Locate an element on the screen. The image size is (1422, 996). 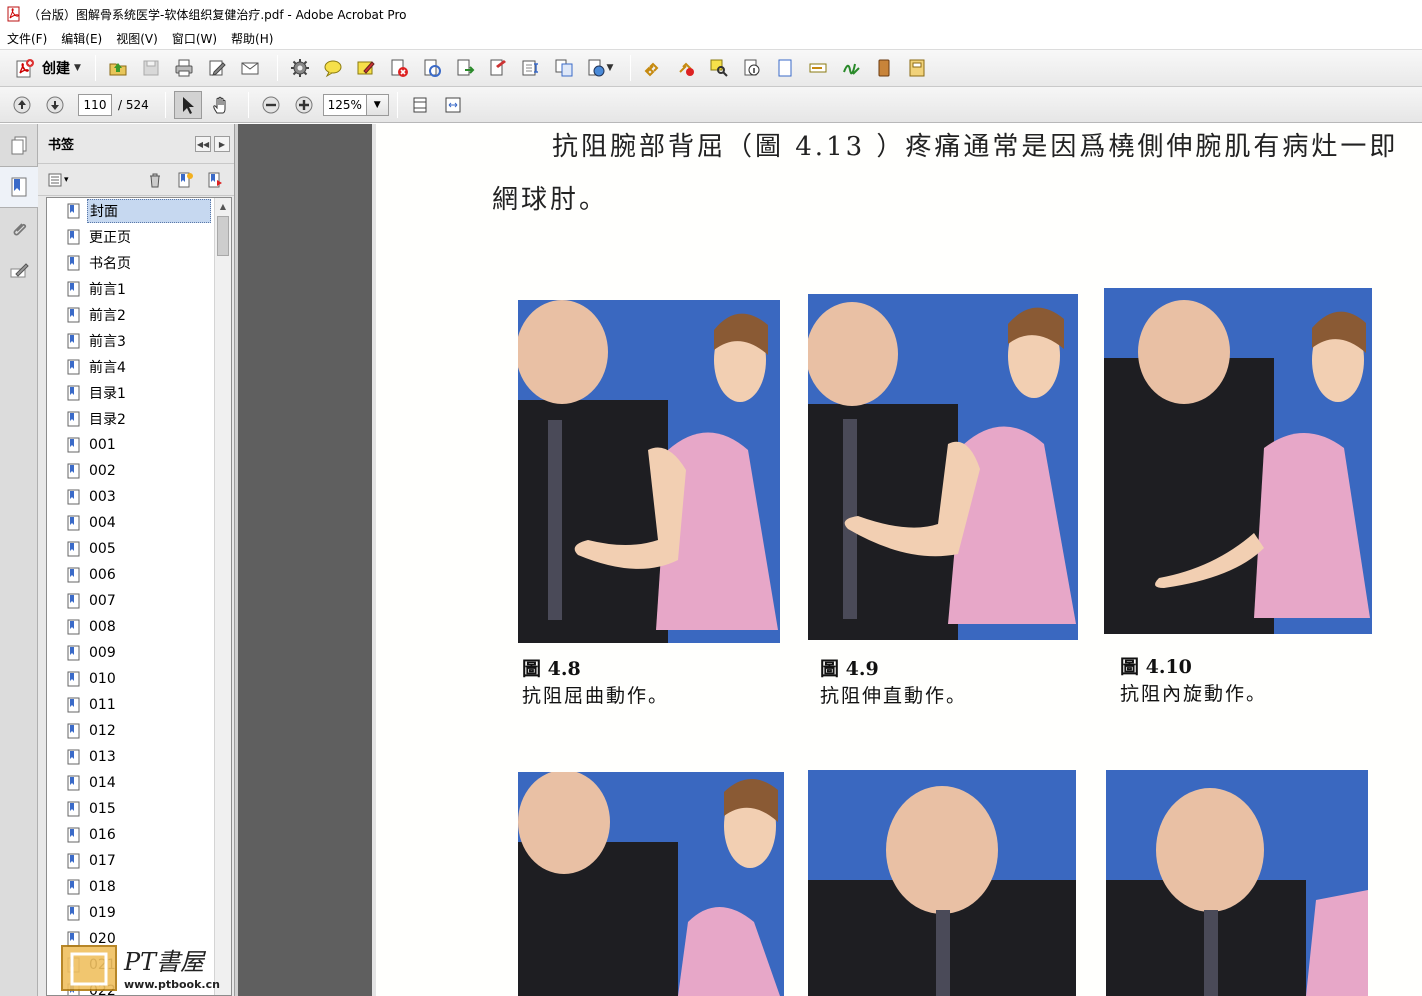
hand-tool-button is located at coordinates (221, 105).